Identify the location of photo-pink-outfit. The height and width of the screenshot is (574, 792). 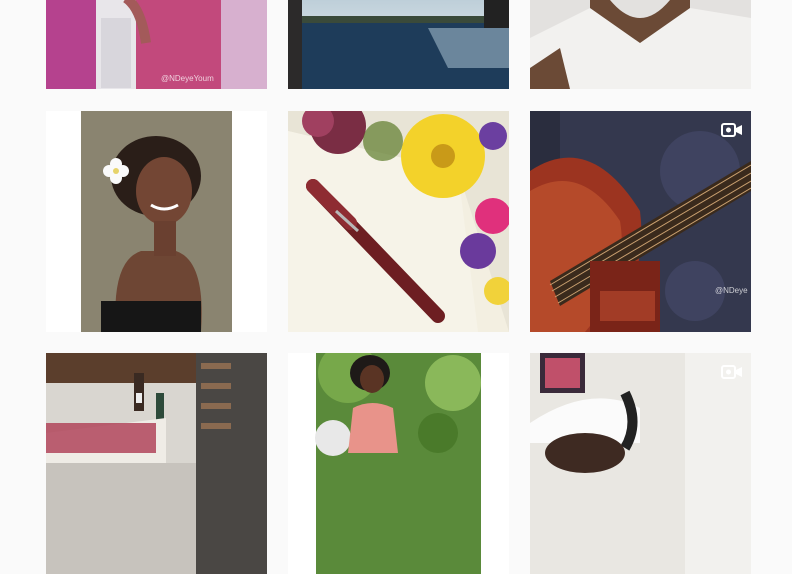
(156, 44).